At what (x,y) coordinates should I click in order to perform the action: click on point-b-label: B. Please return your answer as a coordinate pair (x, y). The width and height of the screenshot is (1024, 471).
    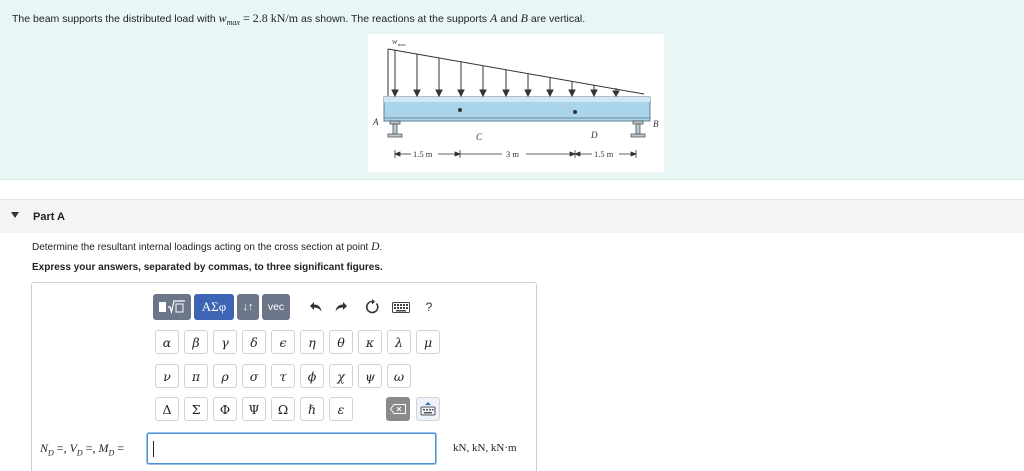
    Looking at the image, I should click on (524, 18).